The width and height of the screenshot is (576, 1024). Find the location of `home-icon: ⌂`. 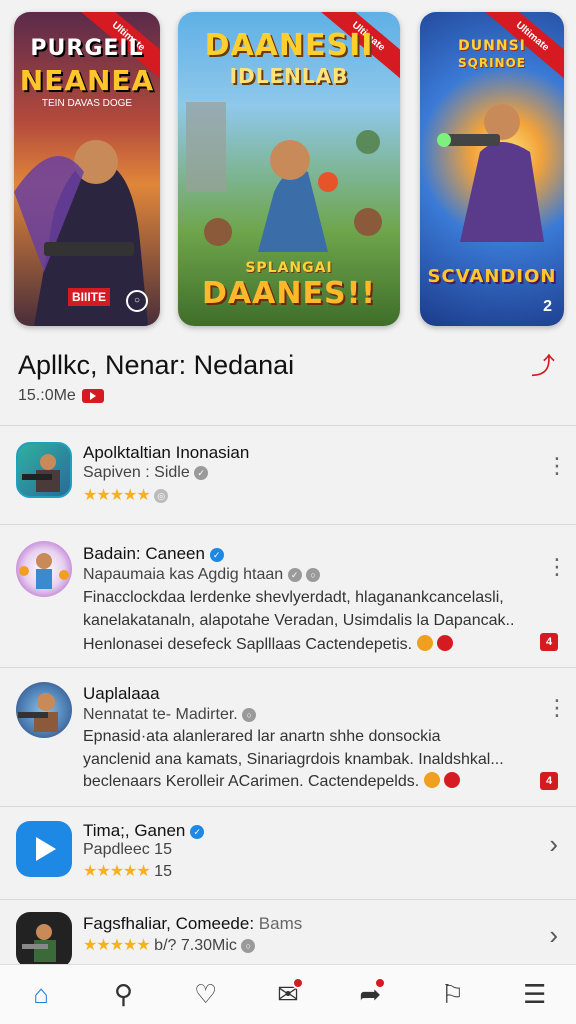

home-icon: ⌂ is located at coordinates (41, 994).